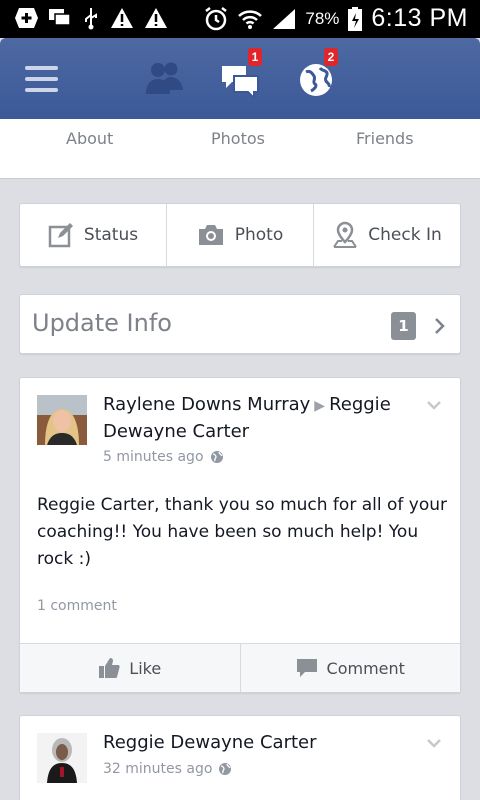 Image resolution: width=480 pixels, height=800 pixels. I want to click on edit-icon, so click(60, 235).